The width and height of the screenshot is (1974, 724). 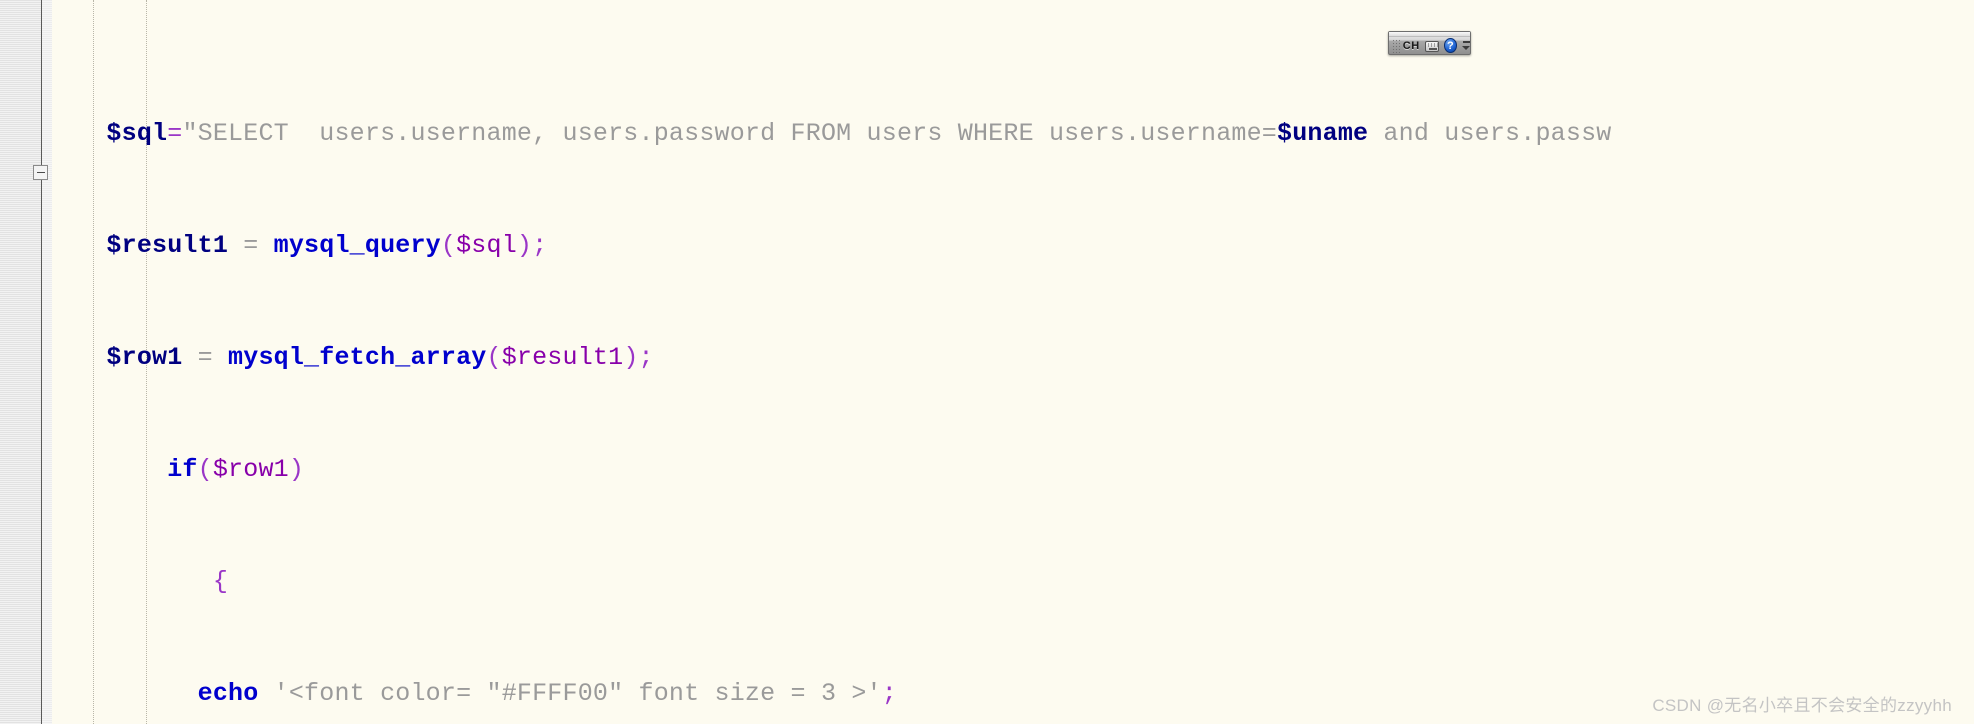 I want to click on ime-language-bar: CH ?, so click(x=1429, y=43).